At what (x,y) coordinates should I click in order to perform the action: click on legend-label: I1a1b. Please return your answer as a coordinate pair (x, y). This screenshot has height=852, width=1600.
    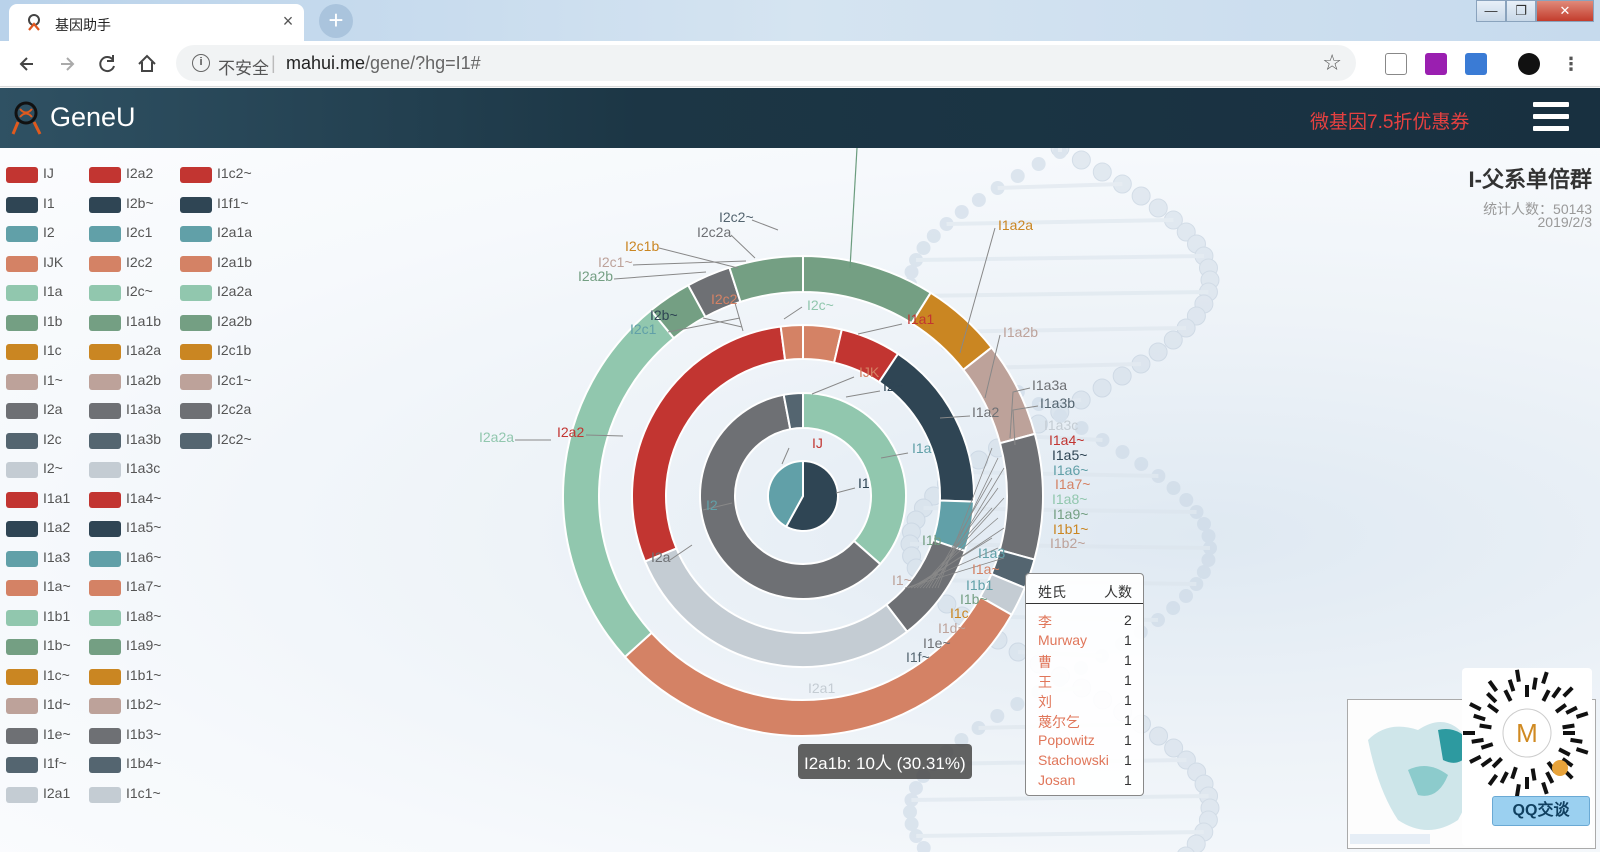
    Looking at the image, I should click on (144, 320).